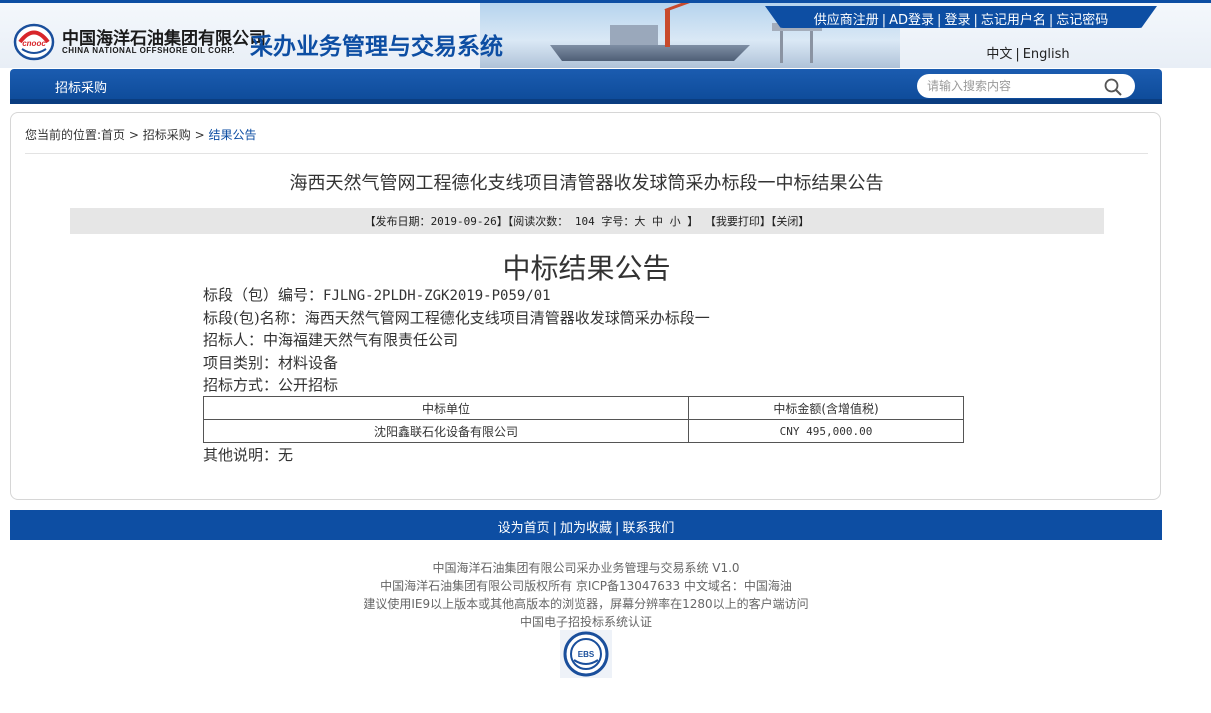 This screenshot has height=713, width=1211. I want to click on font-size-medium: 中, so click(657, 221).